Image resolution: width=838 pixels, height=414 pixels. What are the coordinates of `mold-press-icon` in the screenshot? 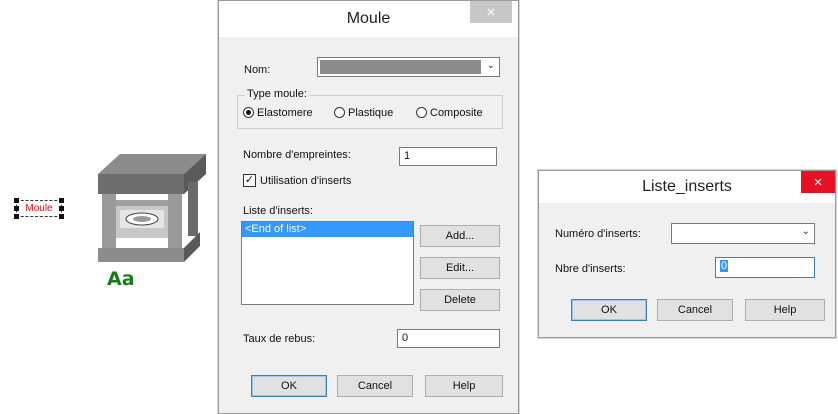 It's located at (149, 208).